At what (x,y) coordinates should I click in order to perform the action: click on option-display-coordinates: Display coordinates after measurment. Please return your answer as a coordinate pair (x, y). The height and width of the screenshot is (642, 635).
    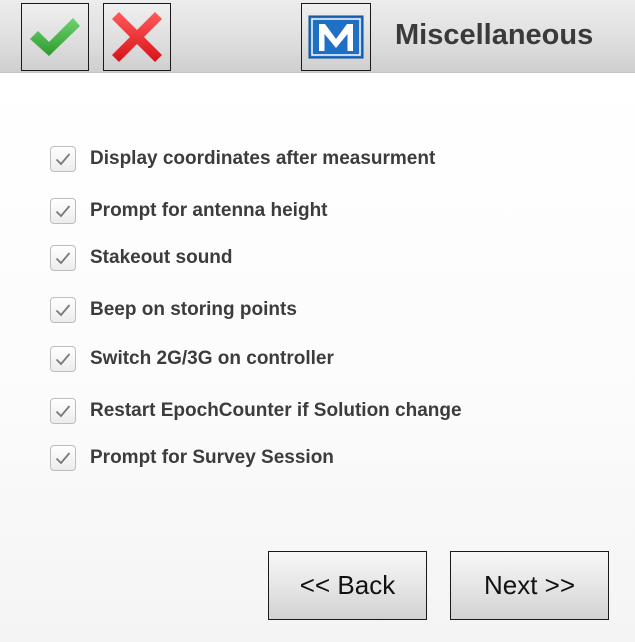
    Looking at the image, I should click on (242, 159).